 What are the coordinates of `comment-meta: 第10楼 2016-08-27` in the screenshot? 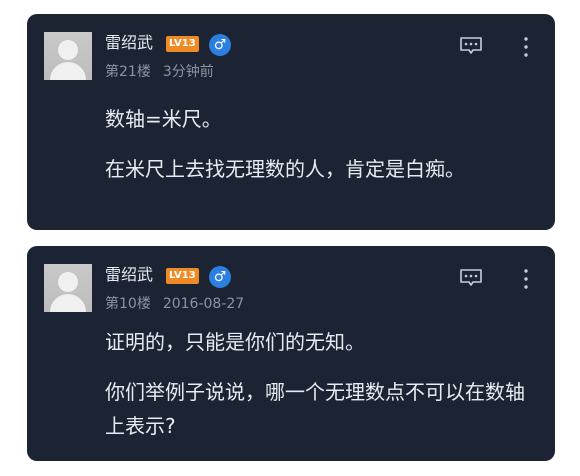 It's located at (174, 304).